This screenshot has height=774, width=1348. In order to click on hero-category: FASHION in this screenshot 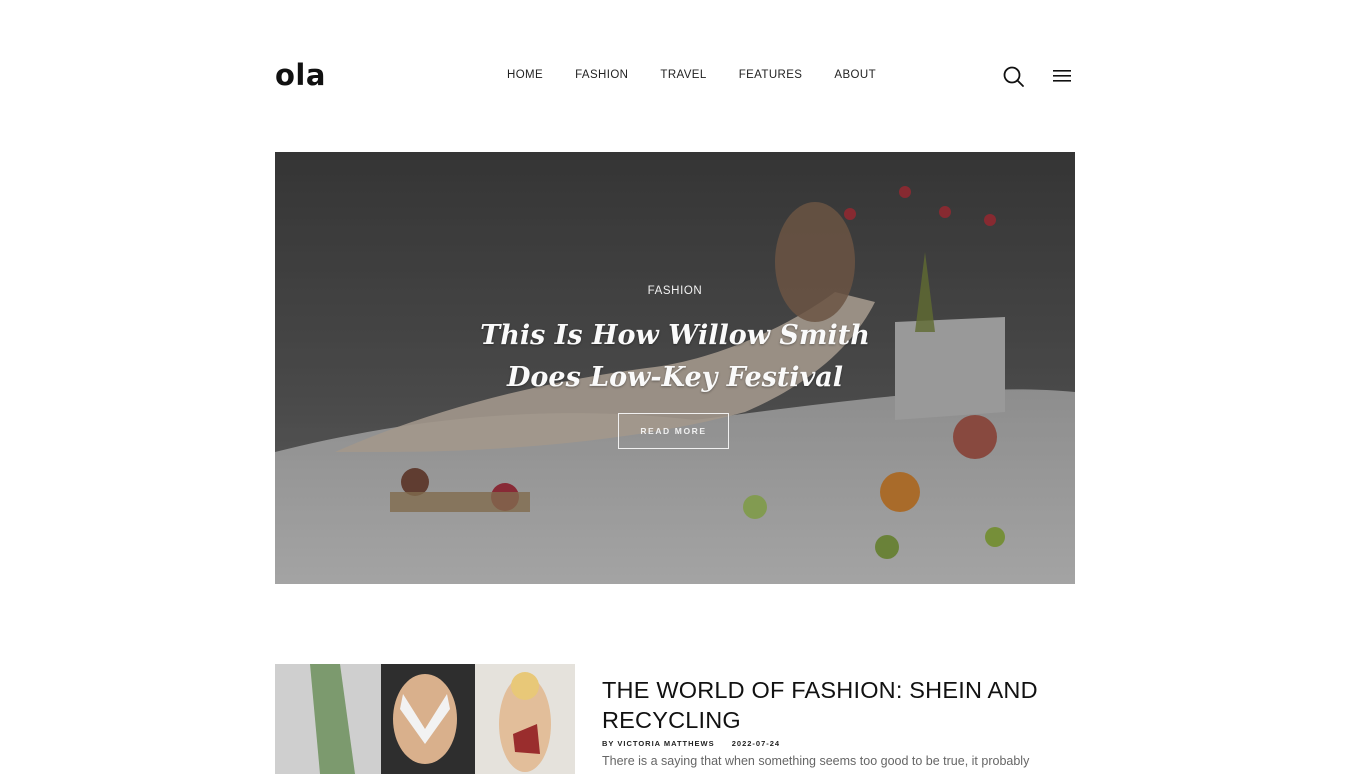, I will do `click(675, 291)`.